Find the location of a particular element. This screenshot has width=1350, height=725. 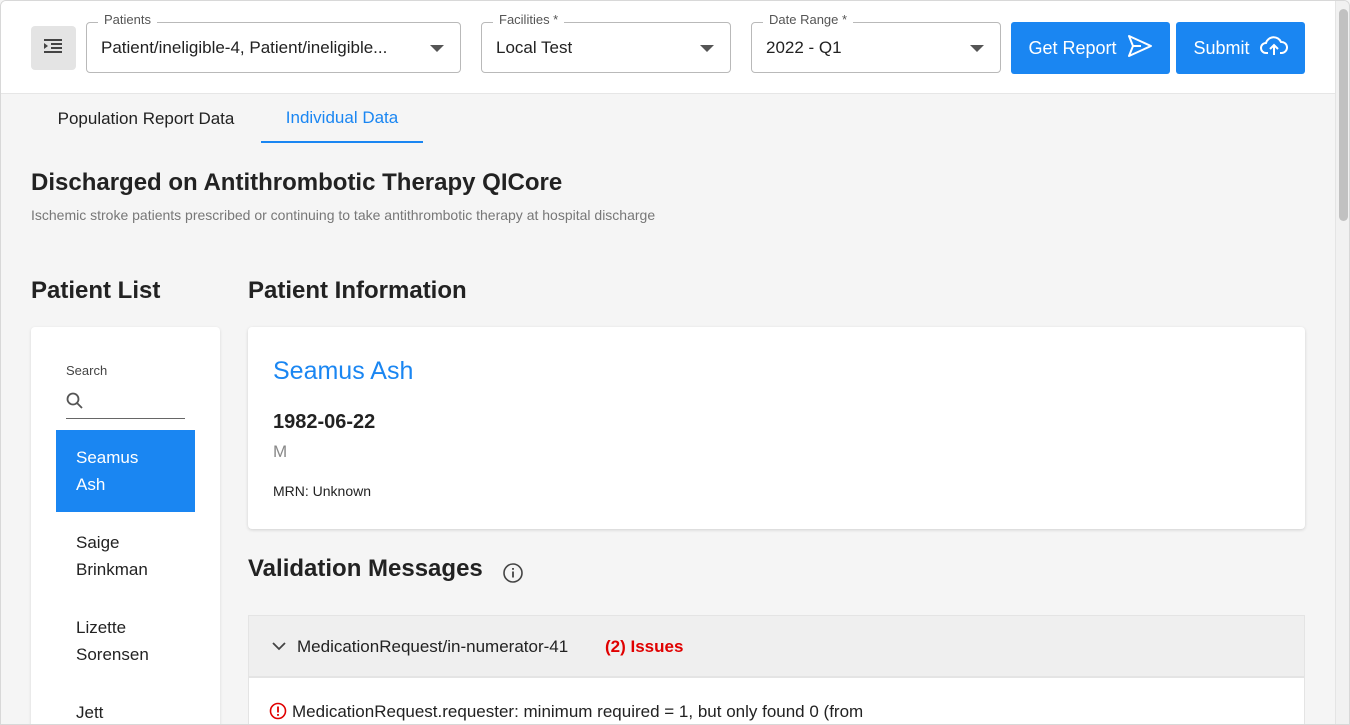

tab-label: Population Report Data is located at coordinates (146, 118).